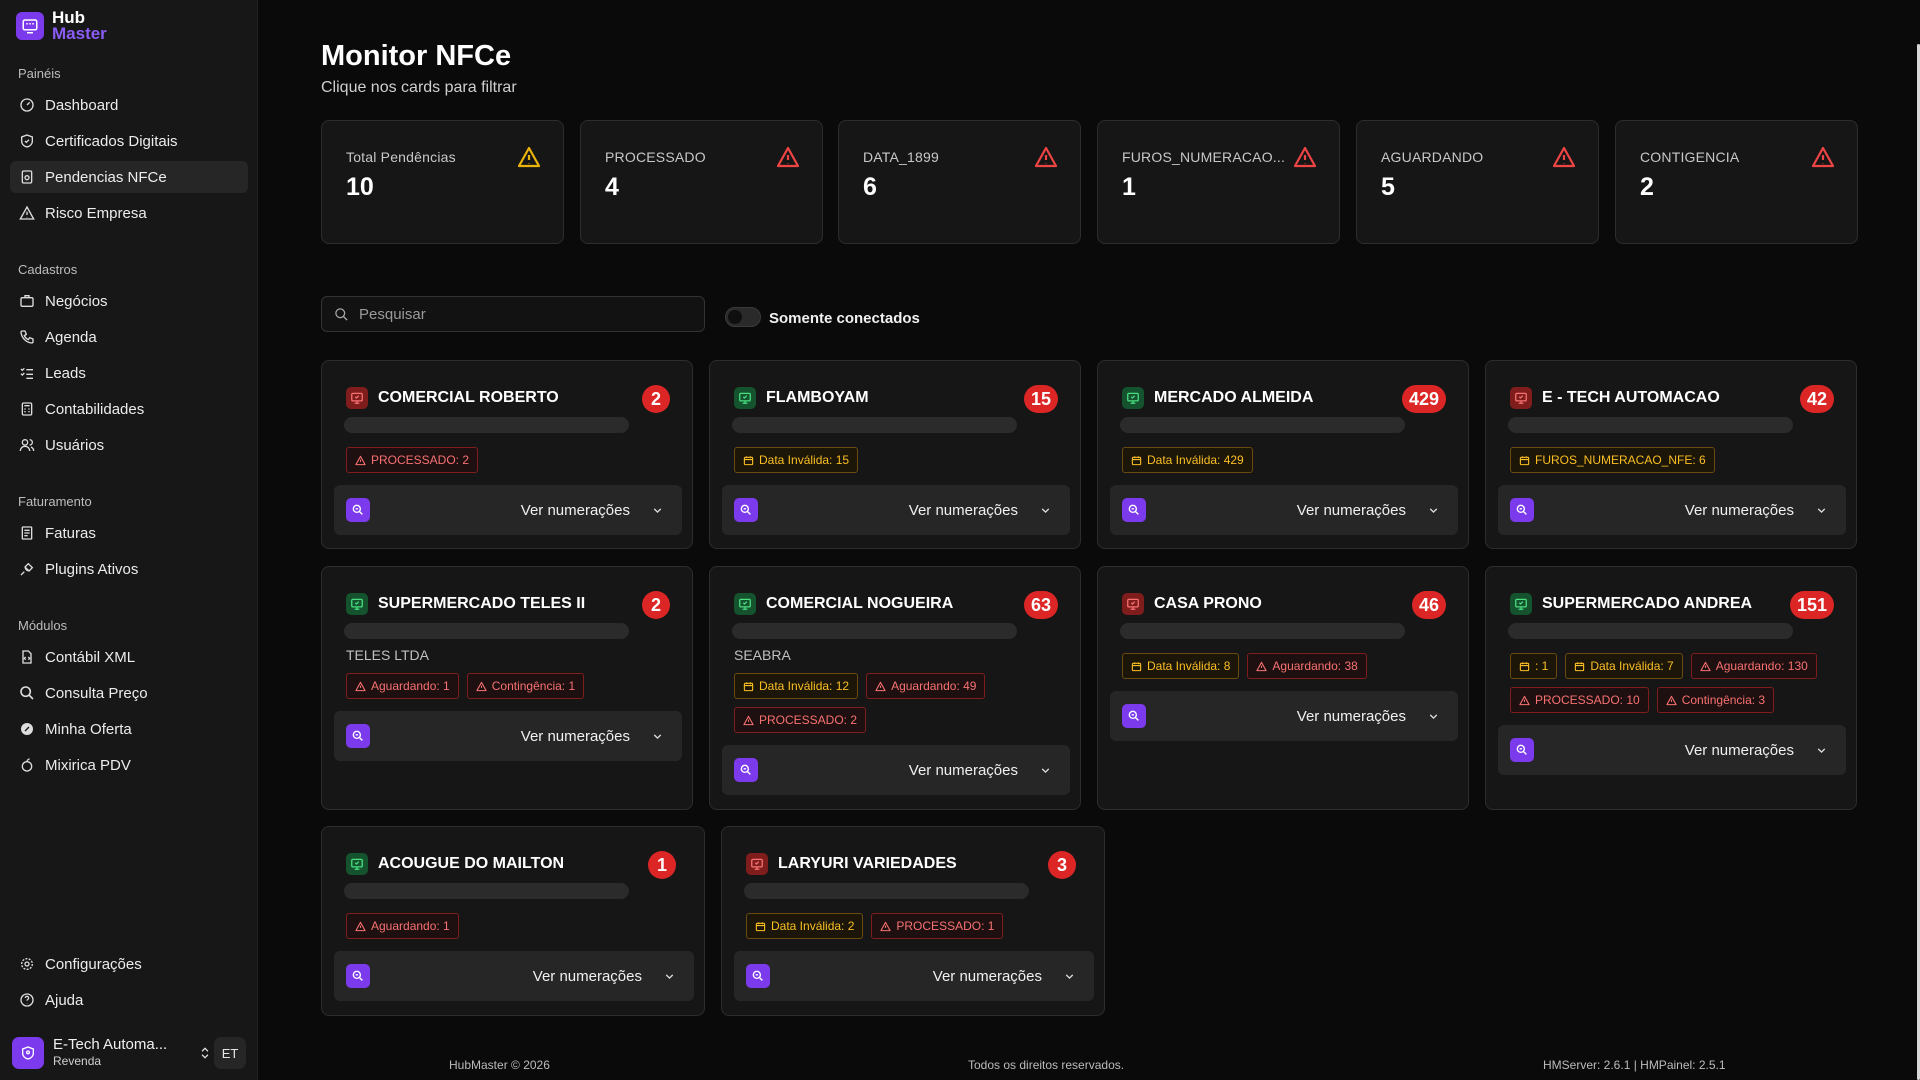 The height and width of the screenshot is (1080, 1920). What do you see at coordinates (844, 318) in the screenshot?
I see `connected-only-label: Somente conectados` at bounding box center [844, 318].